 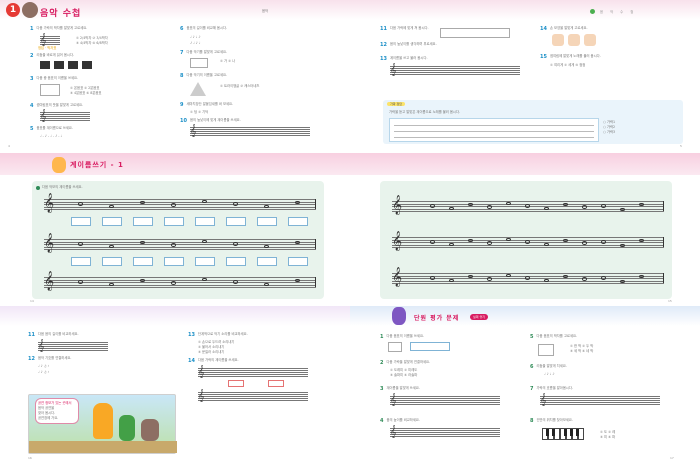 What do you see at coordinates (180, 203) in the screenshot?
I see `staff-row-1: 𝄞` at bounding box center [180, 203].